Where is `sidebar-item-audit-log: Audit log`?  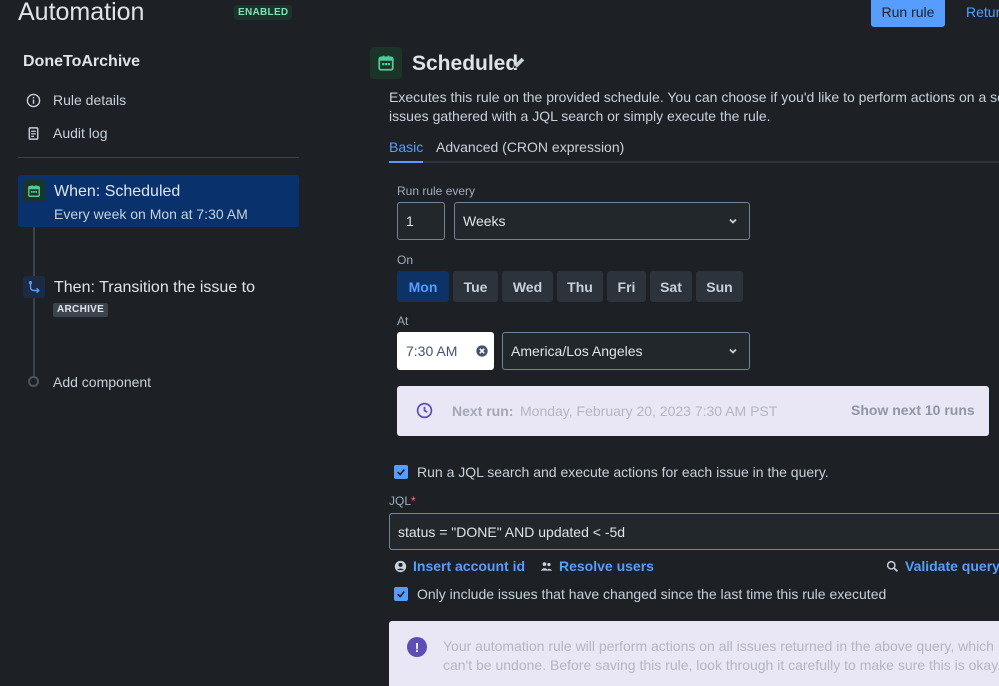
sidebar-item-audit-log: Audit log is located at coordinates (66, 133).